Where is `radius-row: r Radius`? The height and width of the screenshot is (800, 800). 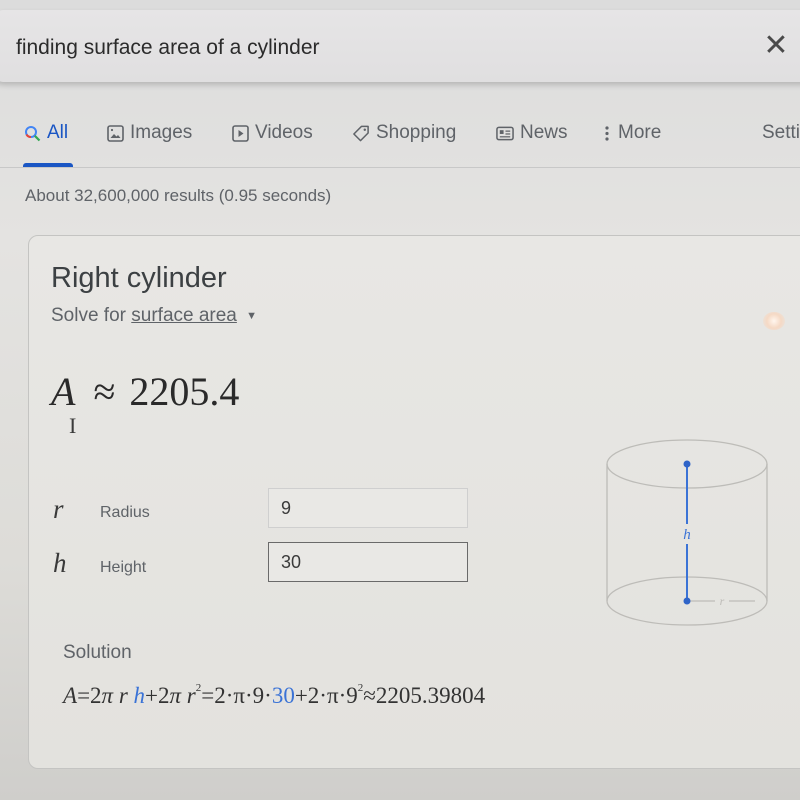
radius-row: r Radius is located at coordinates (259, 510).